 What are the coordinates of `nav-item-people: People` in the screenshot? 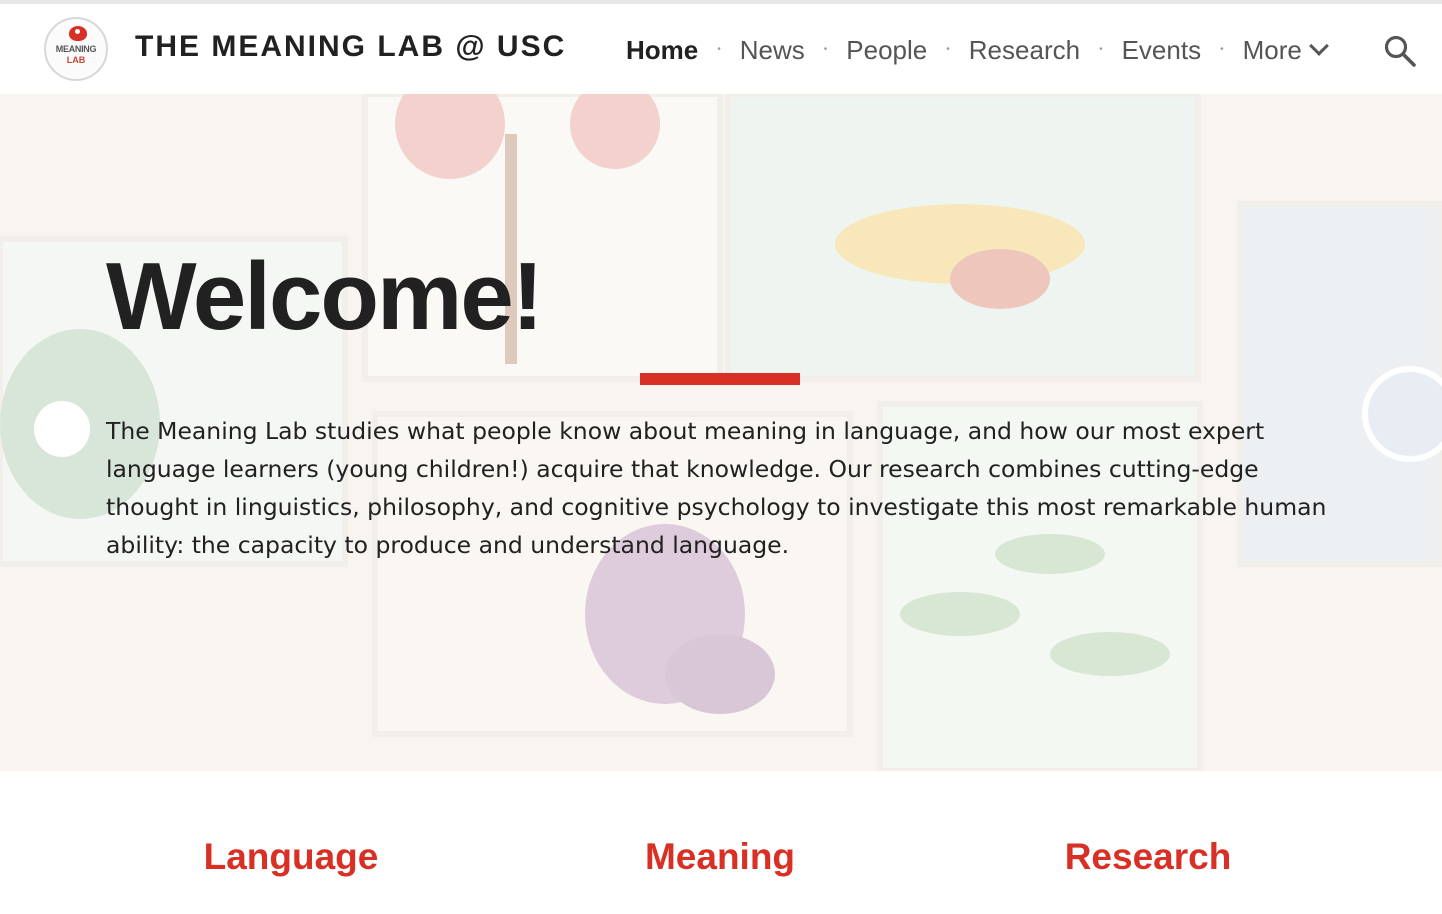 It's located at (886, 50).